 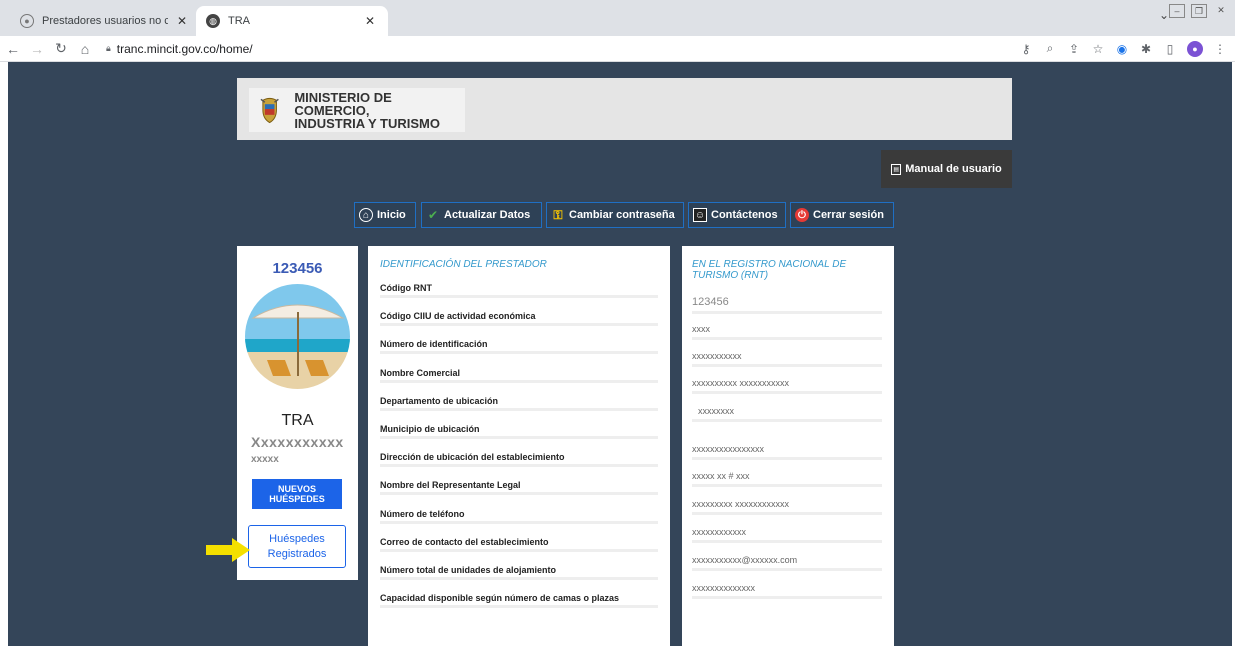 I want to click on contact-book-icon: ☺, so click(x=700, y=215).